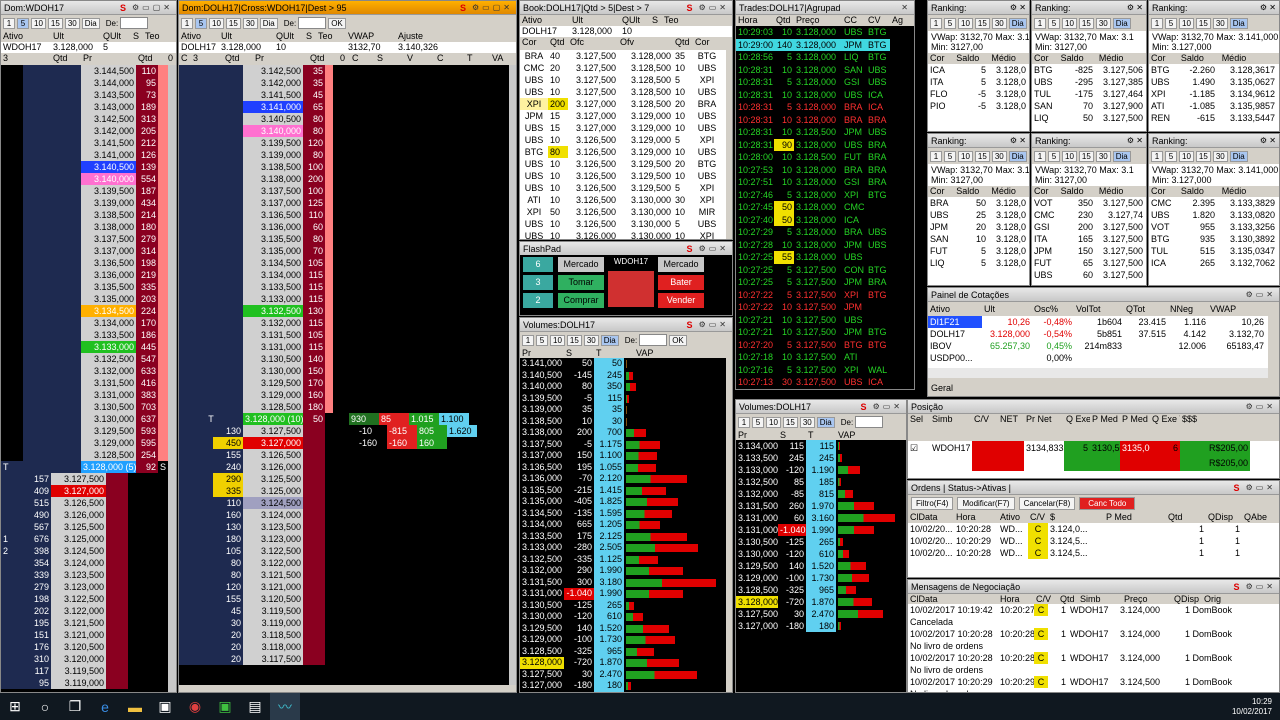  I want to click on ladder-row: 3.133,500 186, so click(84, 335).